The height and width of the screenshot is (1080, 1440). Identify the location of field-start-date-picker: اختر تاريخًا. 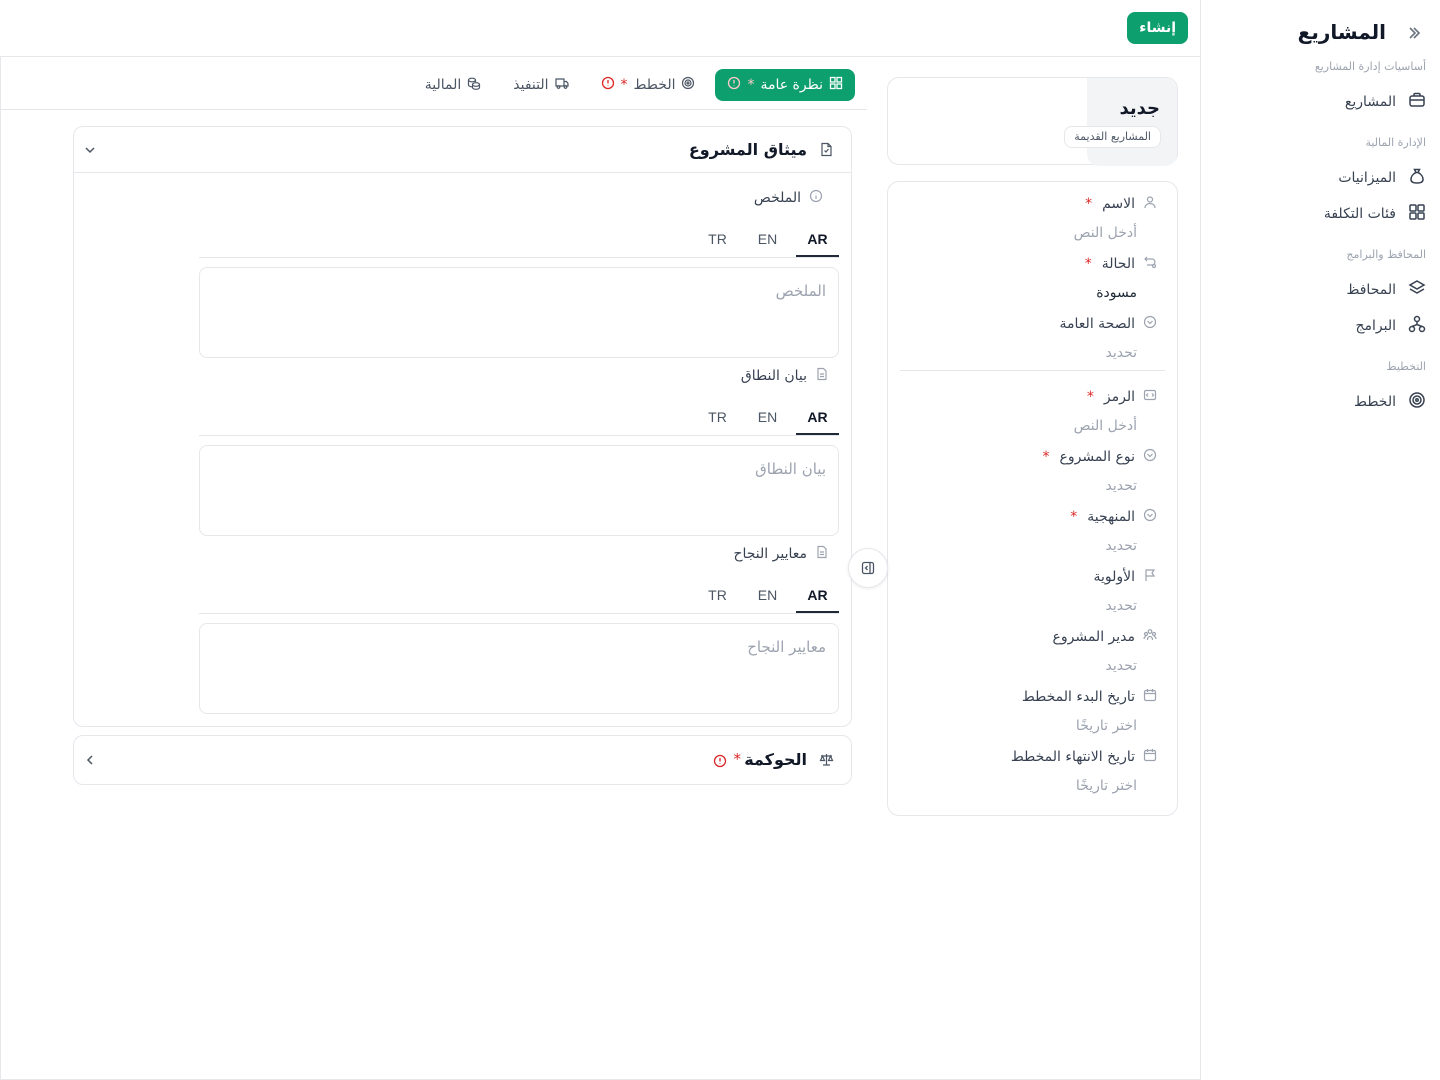
(1106, 726).